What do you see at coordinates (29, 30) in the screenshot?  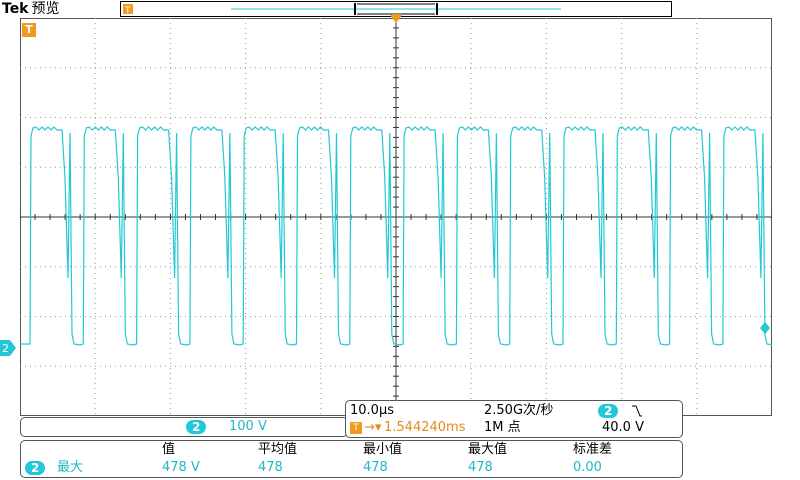 I see `trigger-t-marker: T` at bounding box center [29, 30].